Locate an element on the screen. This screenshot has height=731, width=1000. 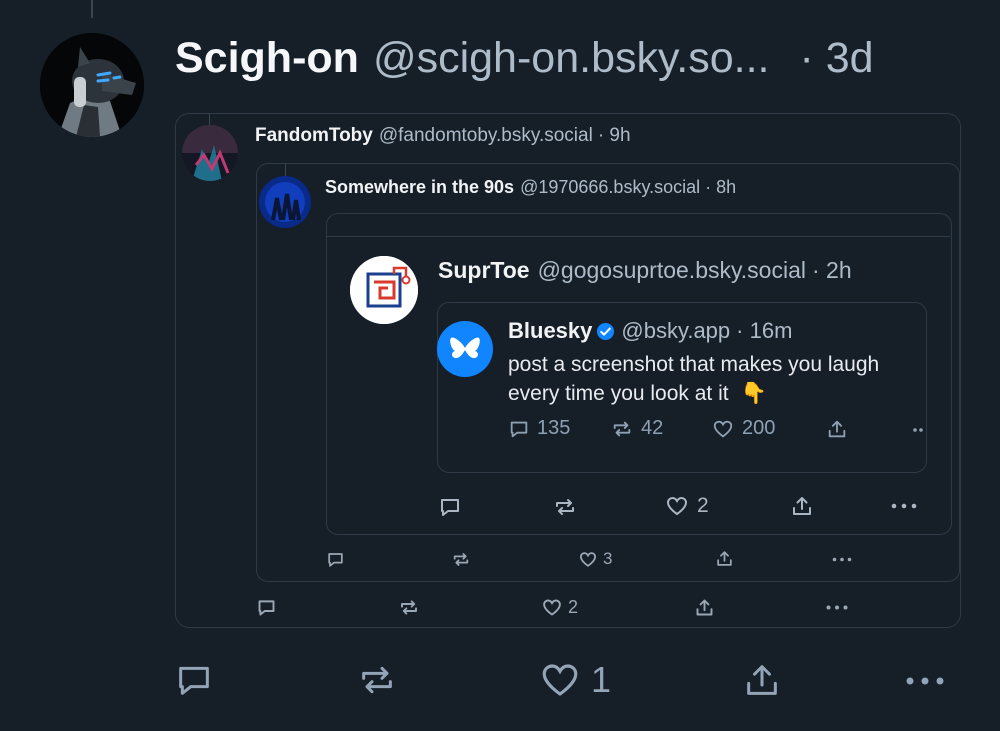
like-count: 200 is located at coordinates (759, 428).